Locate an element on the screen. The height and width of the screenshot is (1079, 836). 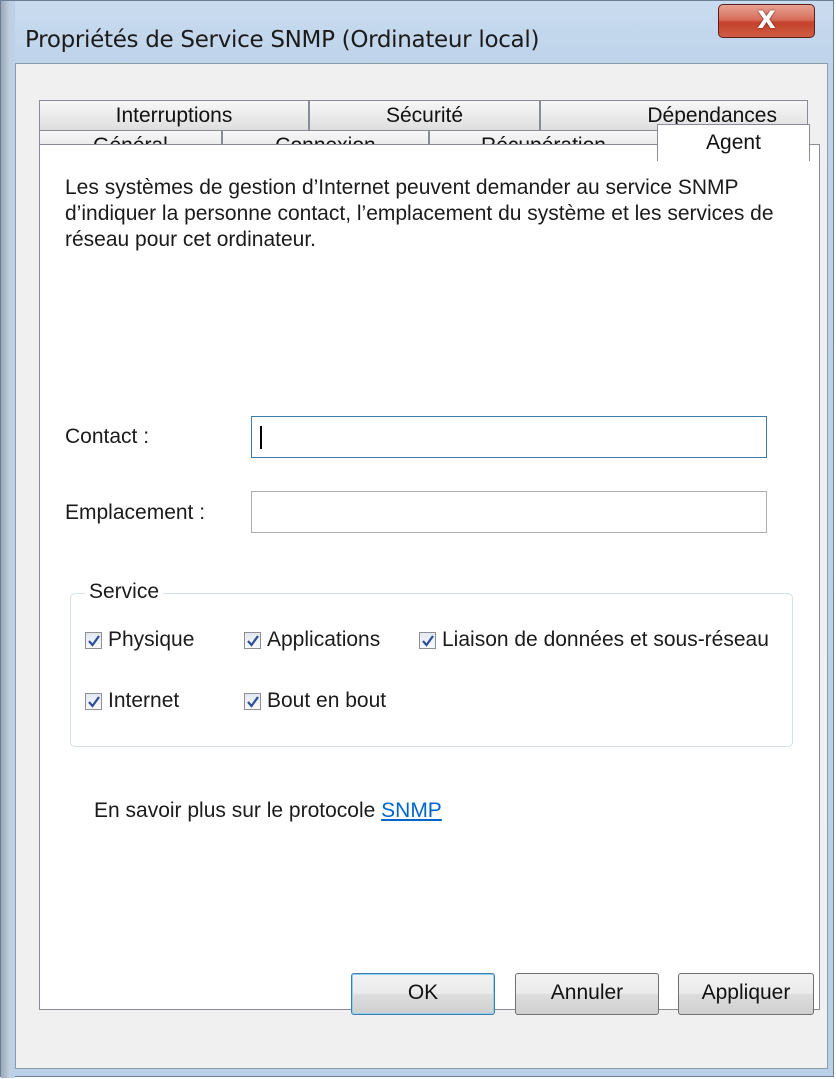
checkbox-label: Applications is located at coordinates (324, 639).